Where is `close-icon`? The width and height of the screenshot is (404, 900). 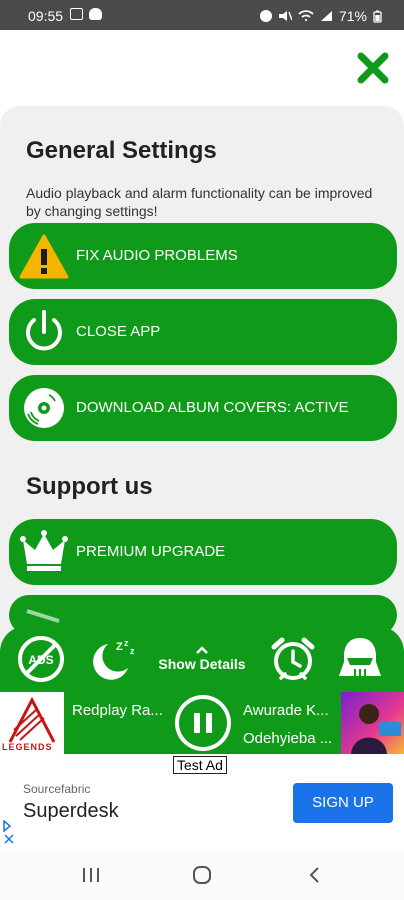
close-icon is located at coordinates (373, 68).